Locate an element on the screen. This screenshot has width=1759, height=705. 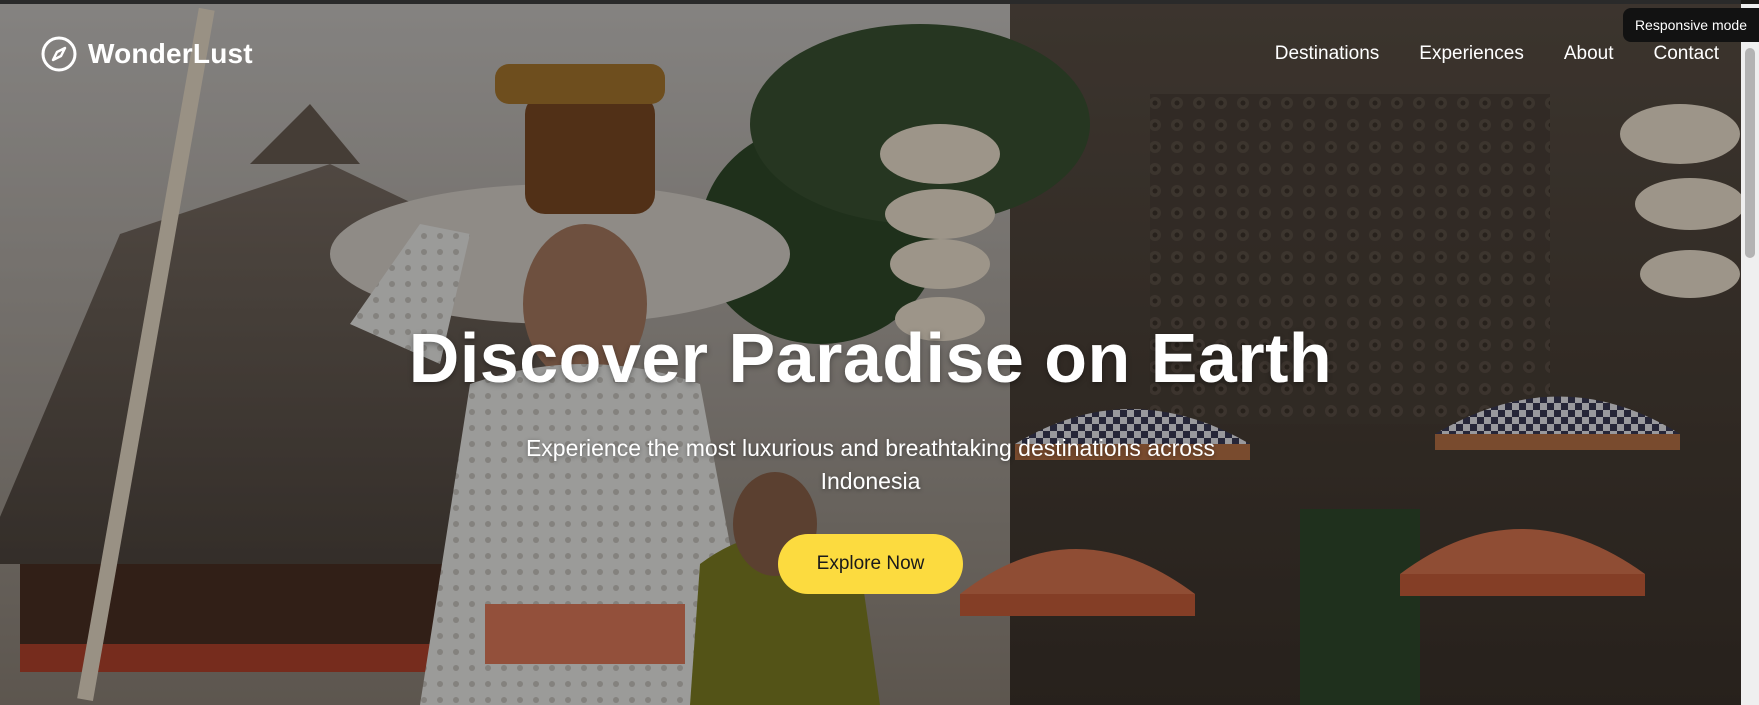
vertical-scrollbar is located at coordinates (1750, 354).